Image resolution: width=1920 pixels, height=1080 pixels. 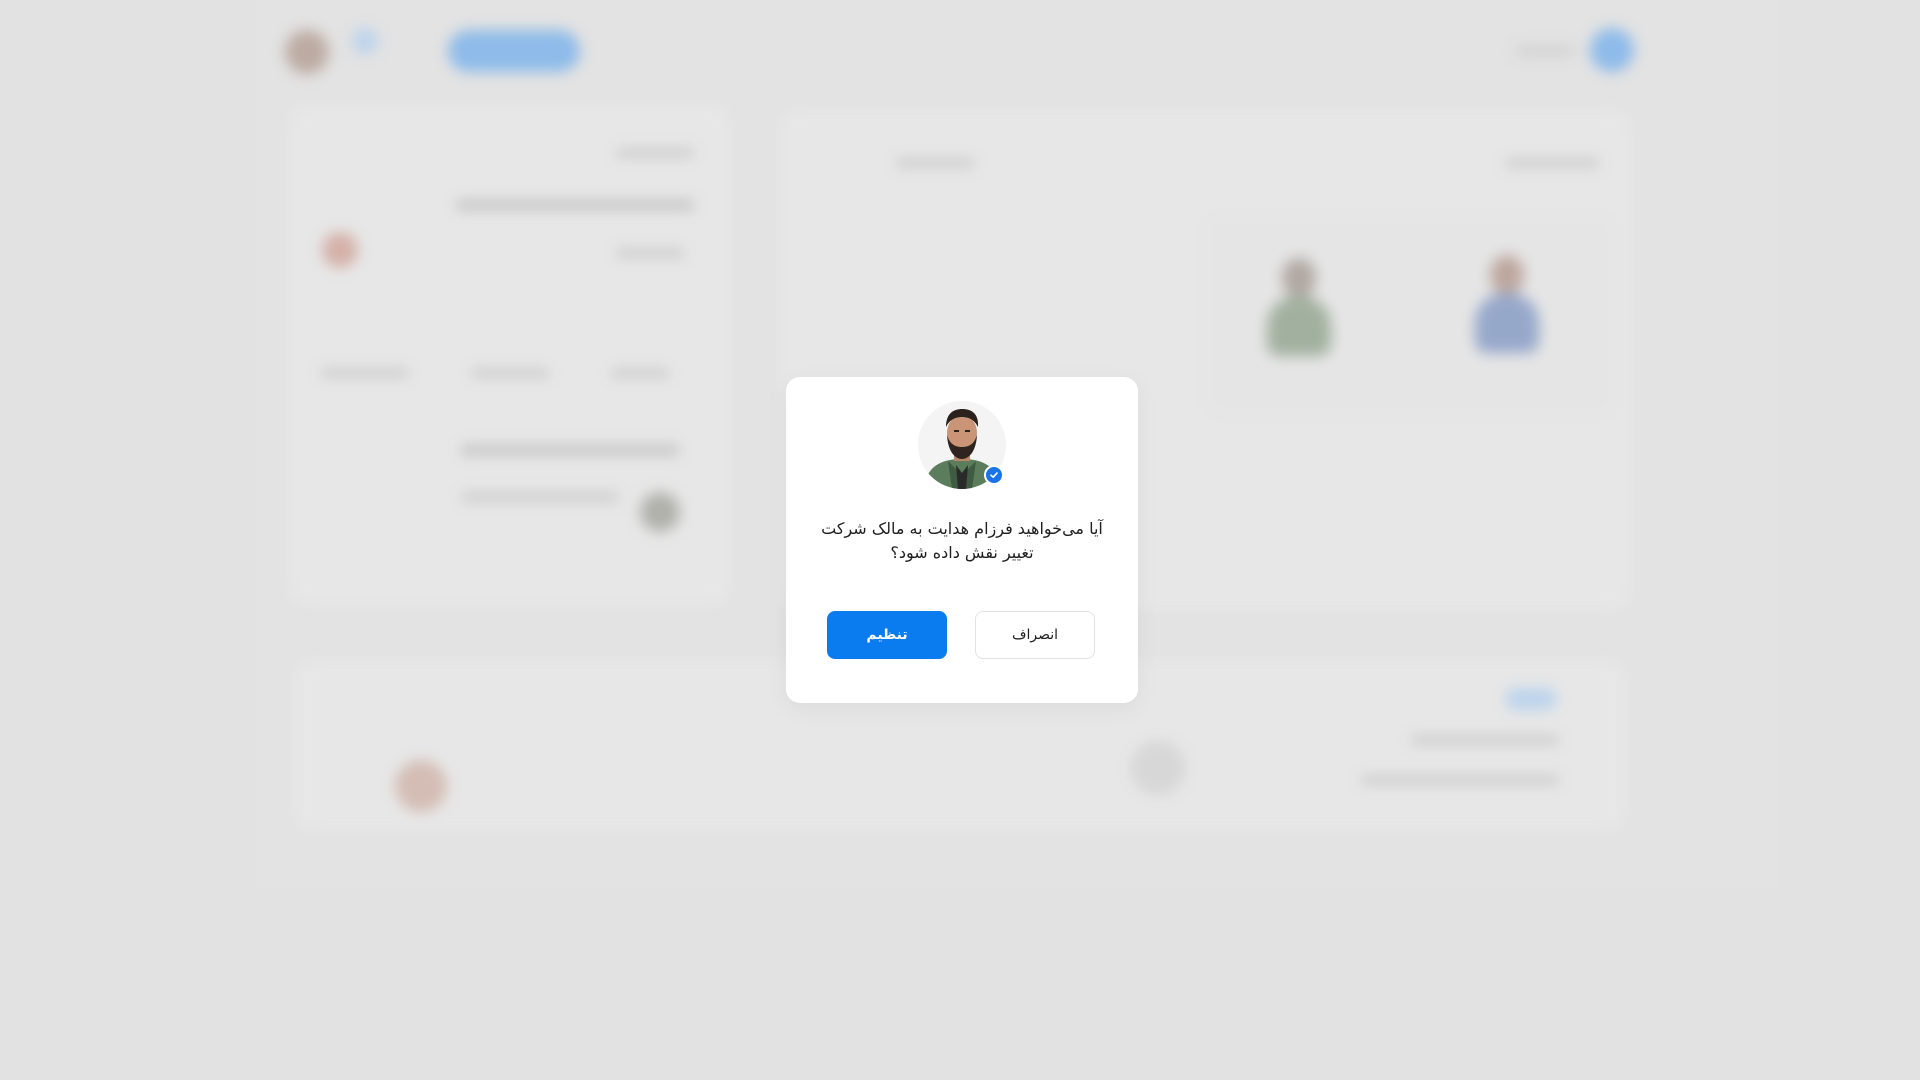 I want to click on verified-check-icon, so click(x=994, y=475).